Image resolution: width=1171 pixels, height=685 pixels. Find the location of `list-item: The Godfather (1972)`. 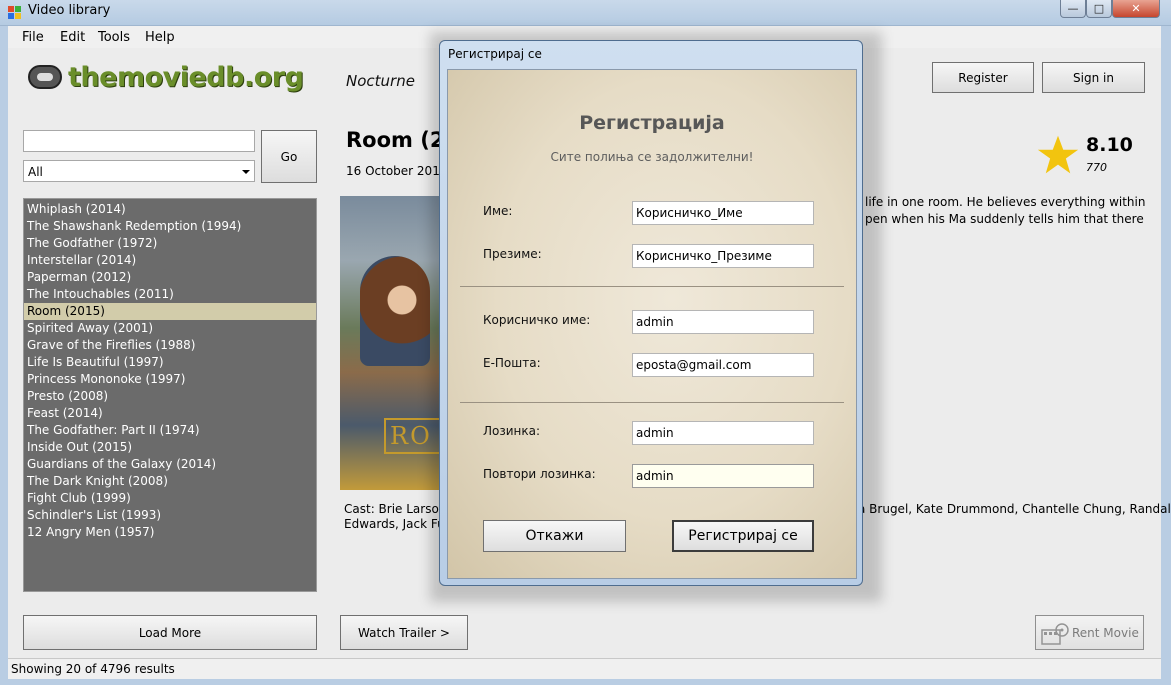

list-item: The Godfather (1972) is located at coordinates (170, 243).